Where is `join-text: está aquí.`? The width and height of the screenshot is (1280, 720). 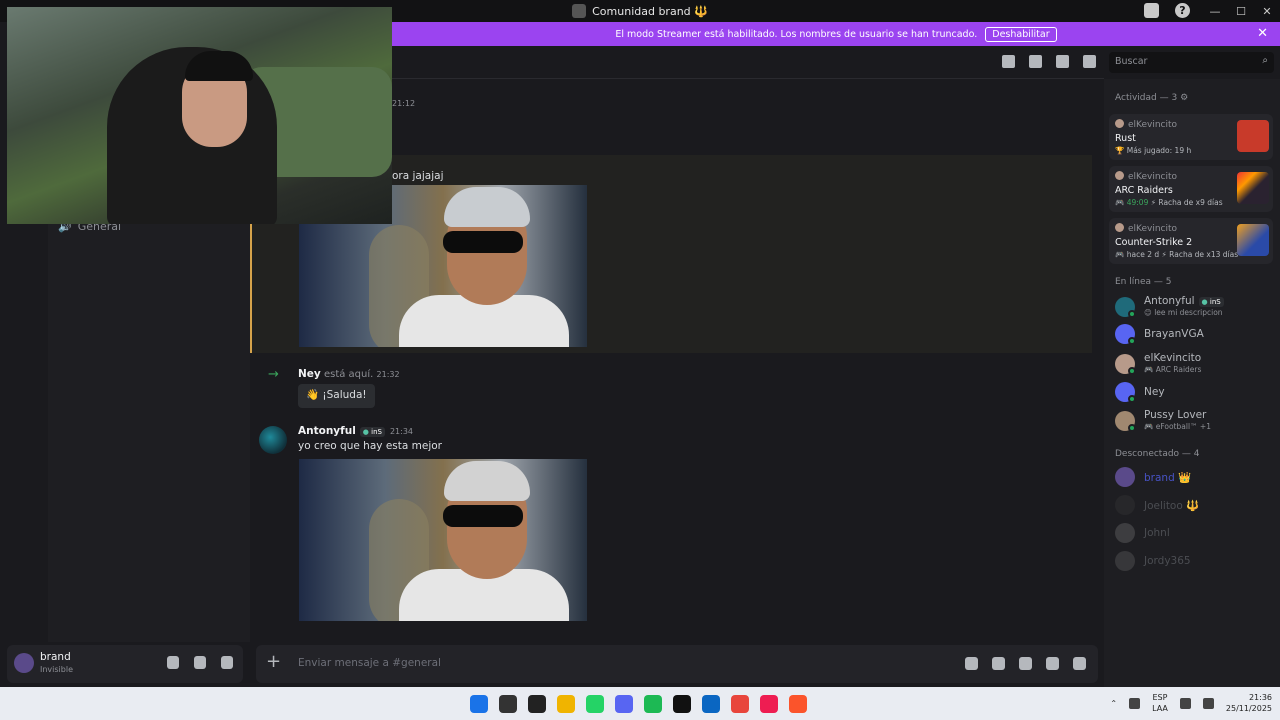
join-text: está aquí. is located at coordinates (348, 374).